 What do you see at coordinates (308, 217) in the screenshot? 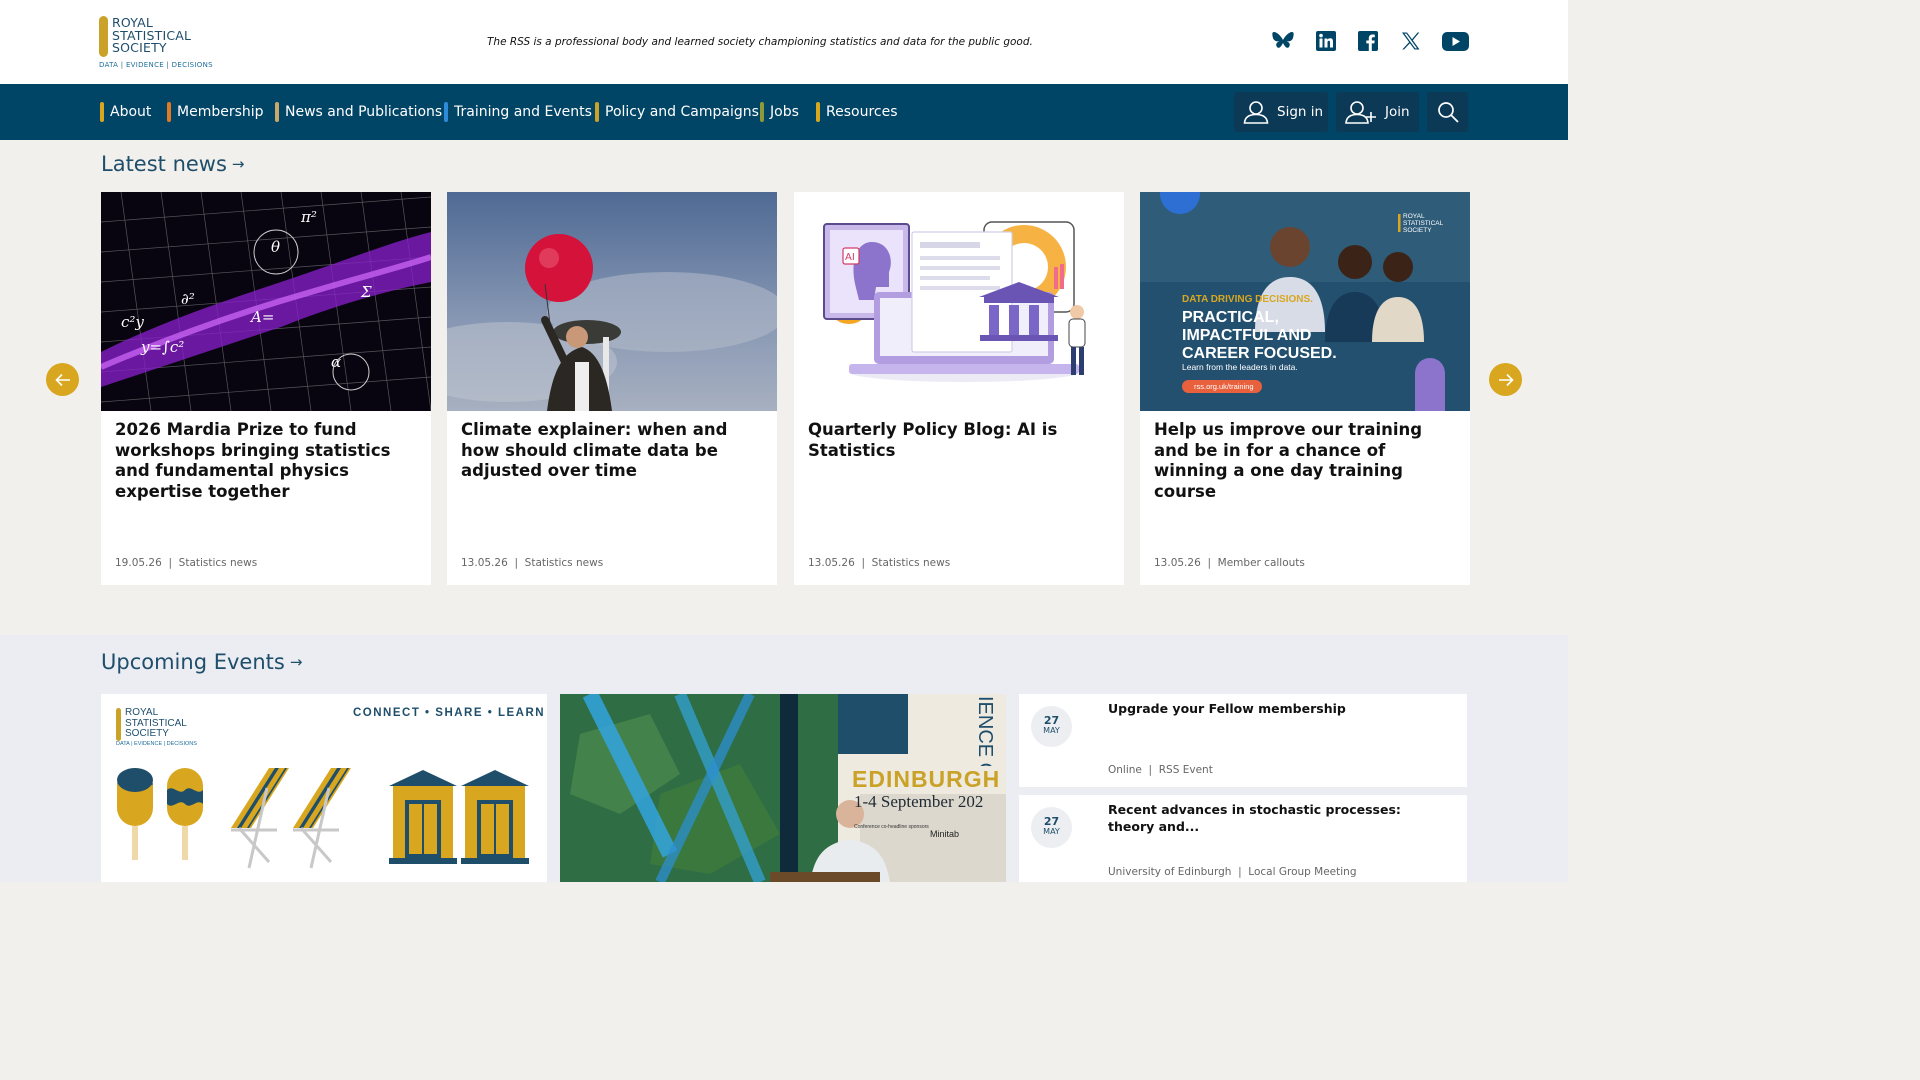
I see `svg-text: π²` at bounding box center [308, 217].